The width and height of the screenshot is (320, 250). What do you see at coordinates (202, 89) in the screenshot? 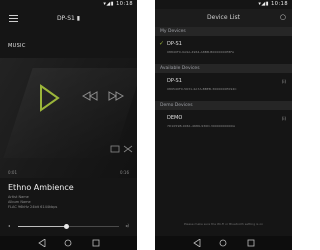
I see `device-id: 089540F0-5631-4A7A-BBEB-3000000E094C` at bounding box center [202, 89].